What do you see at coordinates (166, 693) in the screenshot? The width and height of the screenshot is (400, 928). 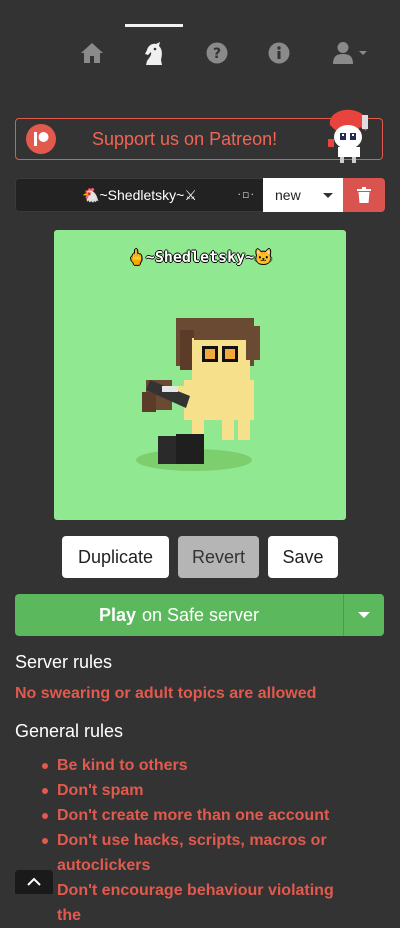 I see `server-rule-text: No swearing or adult topics are allowed` at bounding box center [166, 693].